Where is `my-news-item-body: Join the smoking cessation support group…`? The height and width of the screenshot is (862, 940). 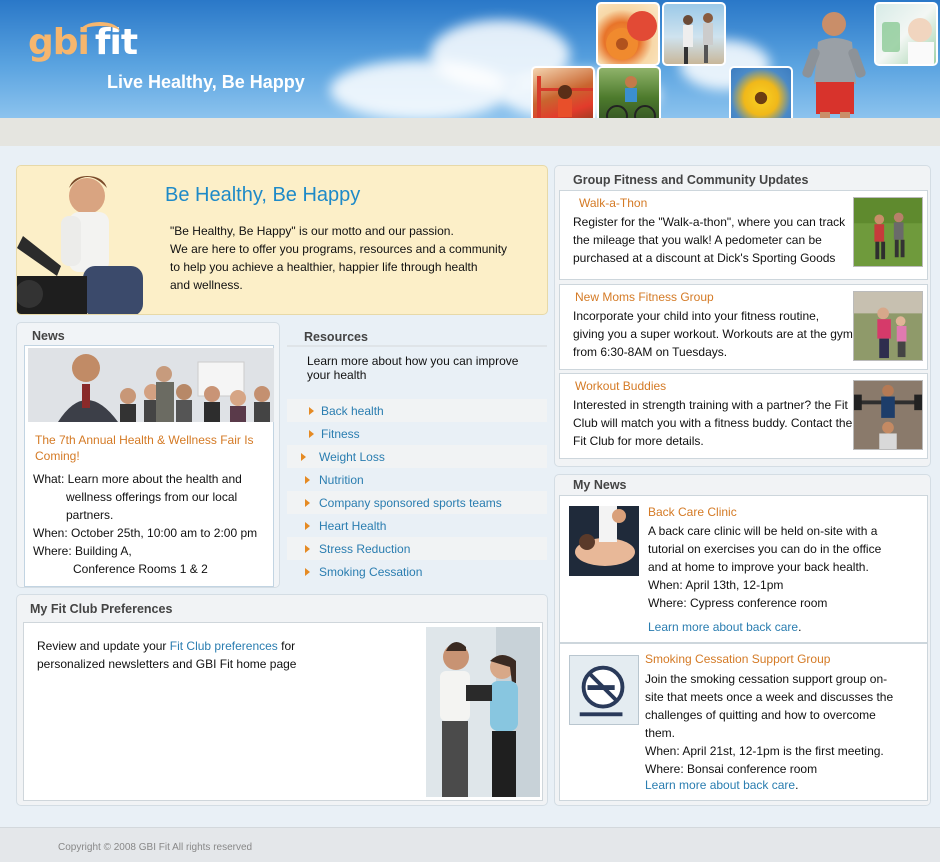 my-news-item-body: Join the smoking cessation support group… is located at coordinates (775, 732).